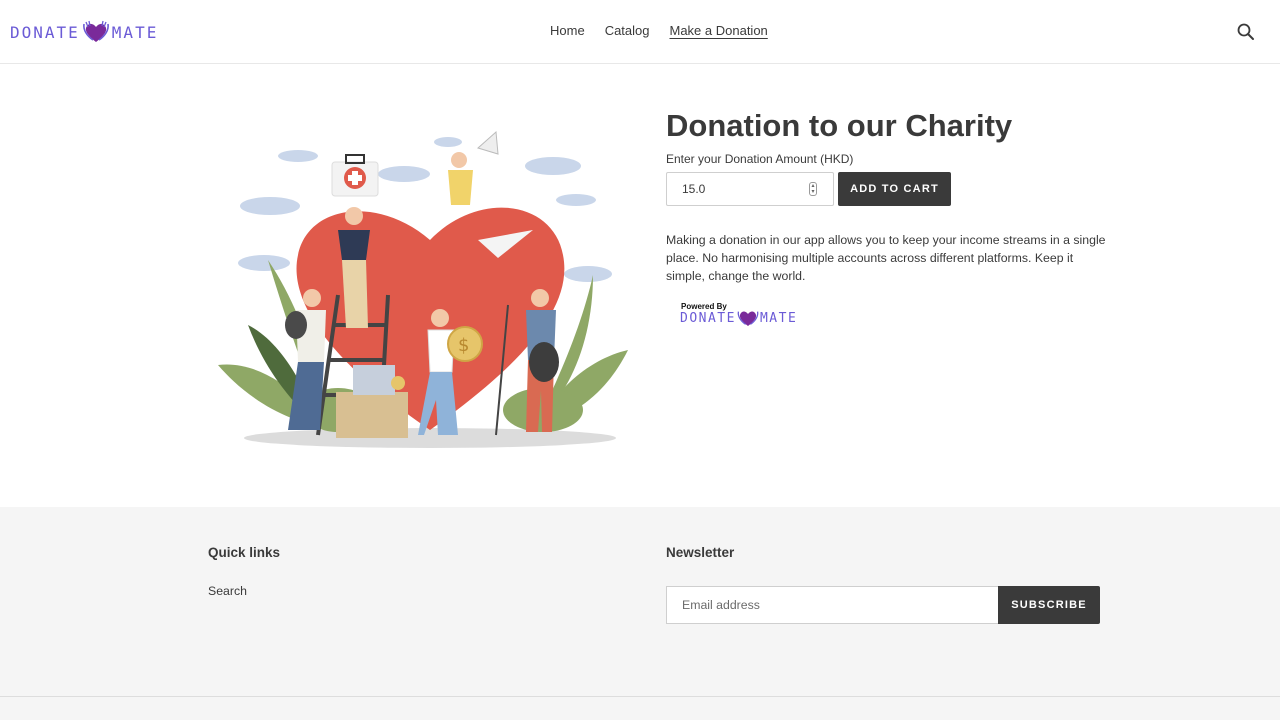 The width and height of the screenshot is (1280, 720). What do you see at coordinates (750, 189) in the screenshot?
I see `donation-amount-input: 15.0 ▴ ▾` at bounding box center [750, 189].